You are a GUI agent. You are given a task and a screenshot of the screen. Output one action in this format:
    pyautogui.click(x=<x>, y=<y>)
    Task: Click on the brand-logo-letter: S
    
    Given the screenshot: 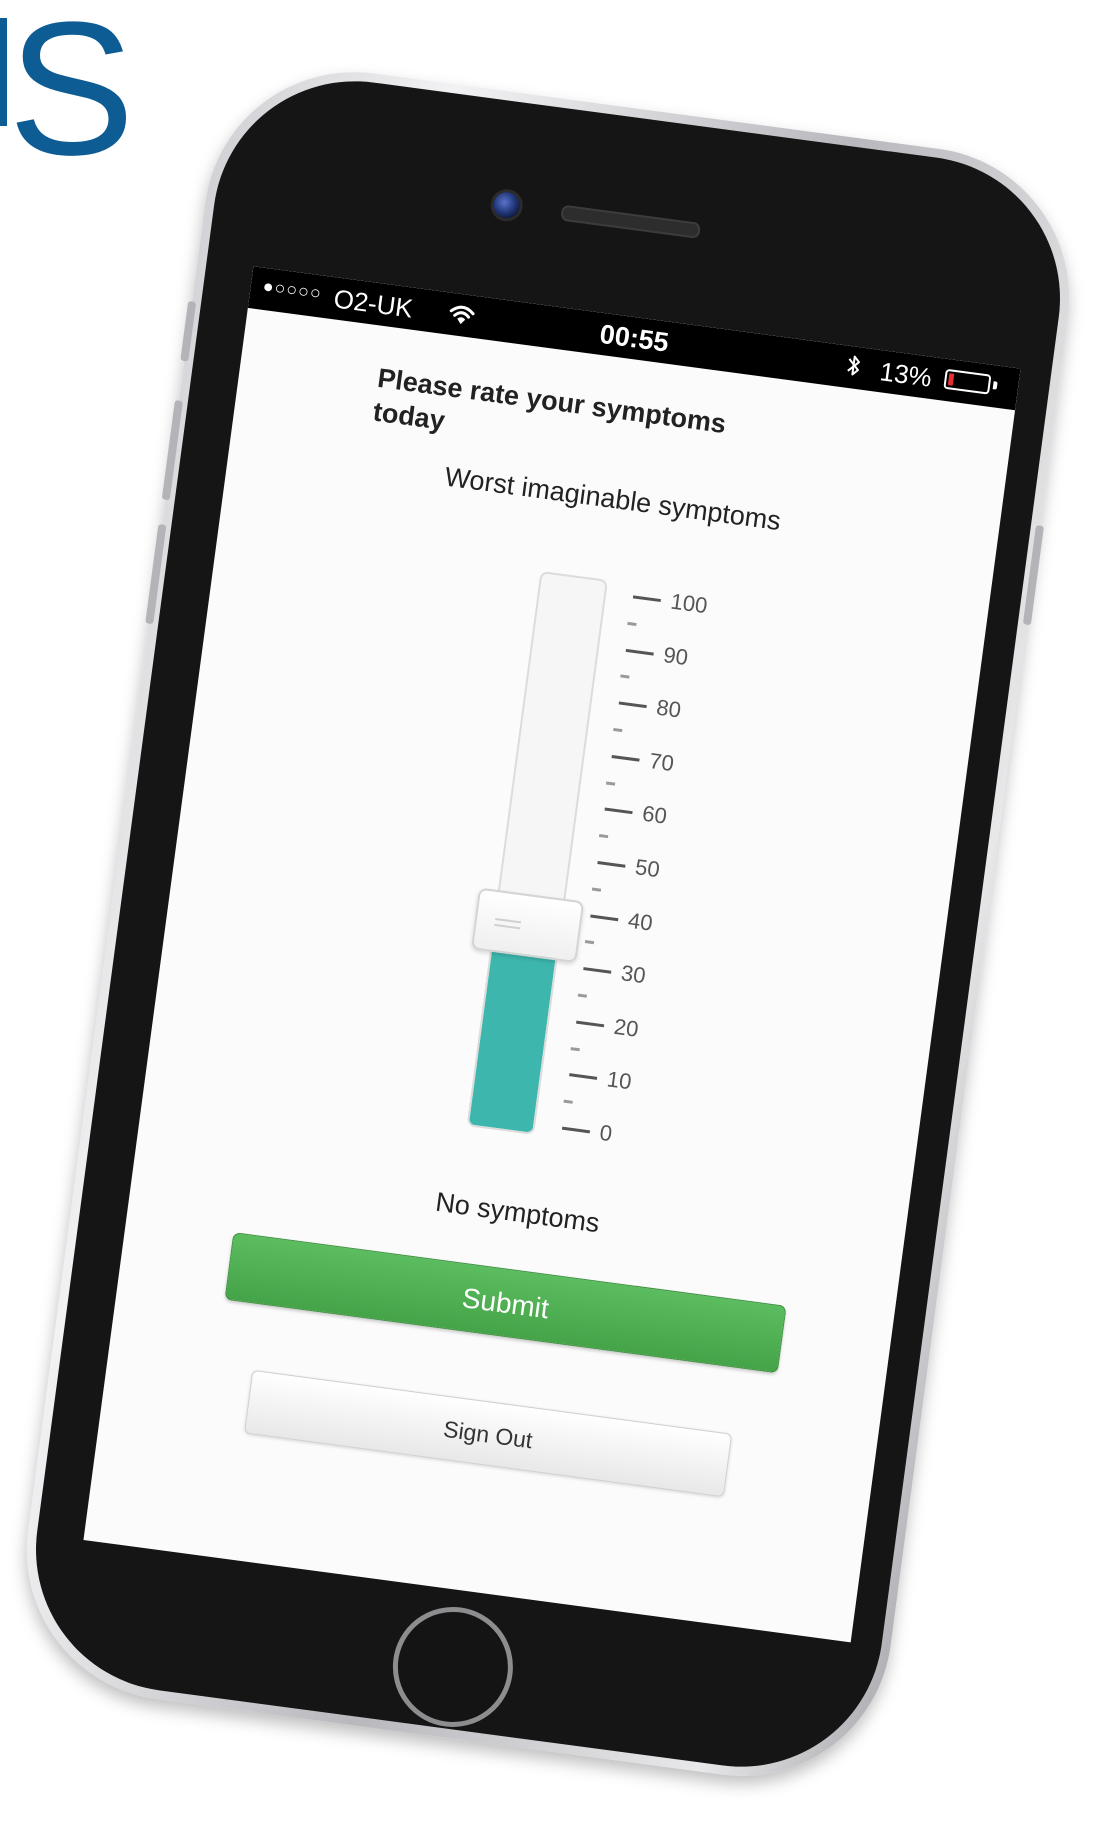 What is the action you would take?
    pyautogui.click(x=71, y=97)
    